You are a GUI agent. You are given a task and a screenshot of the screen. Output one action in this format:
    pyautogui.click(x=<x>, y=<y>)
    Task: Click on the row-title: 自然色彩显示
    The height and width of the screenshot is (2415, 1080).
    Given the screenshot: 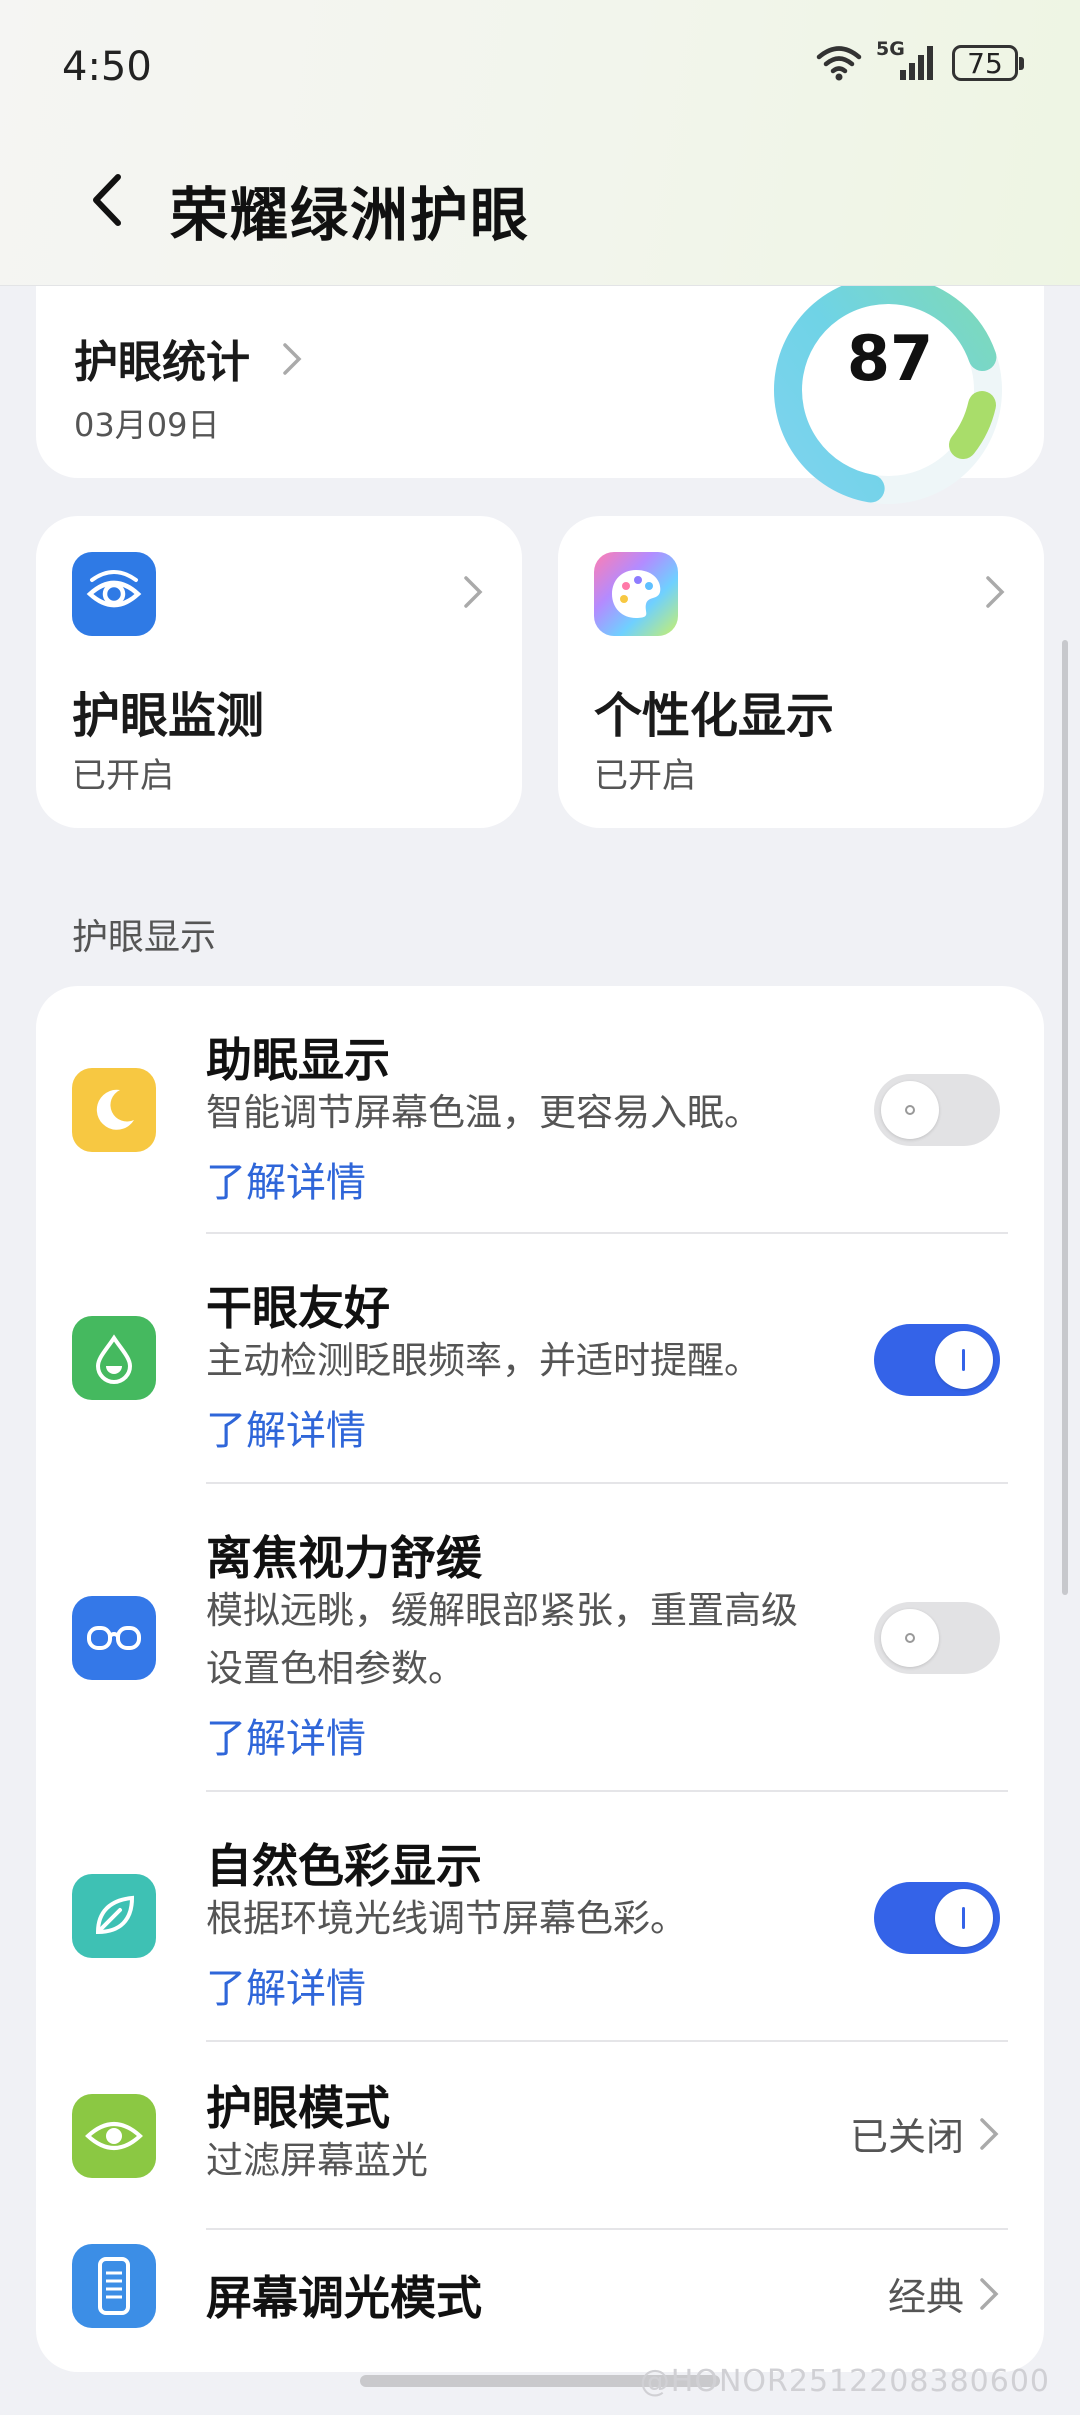 What is the action you would take?
    pyautogui.click(x=344, y=1866)
    